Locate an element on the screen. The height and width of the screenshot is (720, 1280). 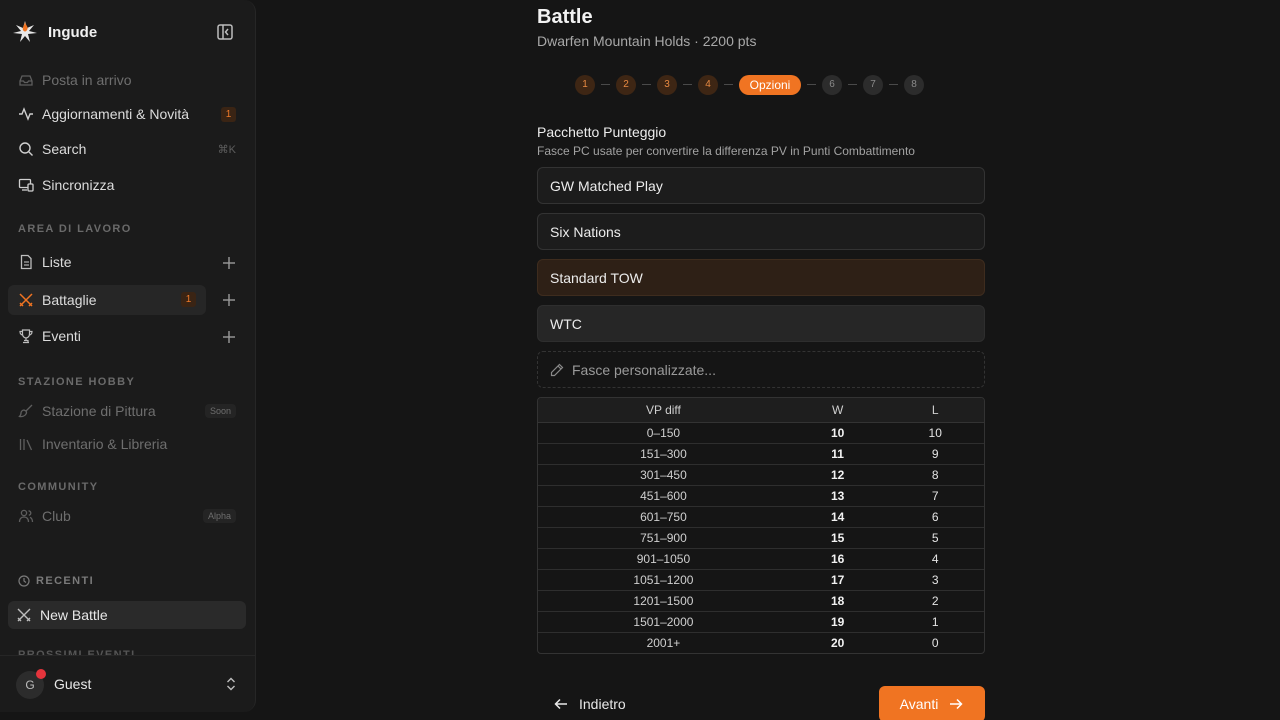
arrow-right-icon is located at coordinates (956, 704).